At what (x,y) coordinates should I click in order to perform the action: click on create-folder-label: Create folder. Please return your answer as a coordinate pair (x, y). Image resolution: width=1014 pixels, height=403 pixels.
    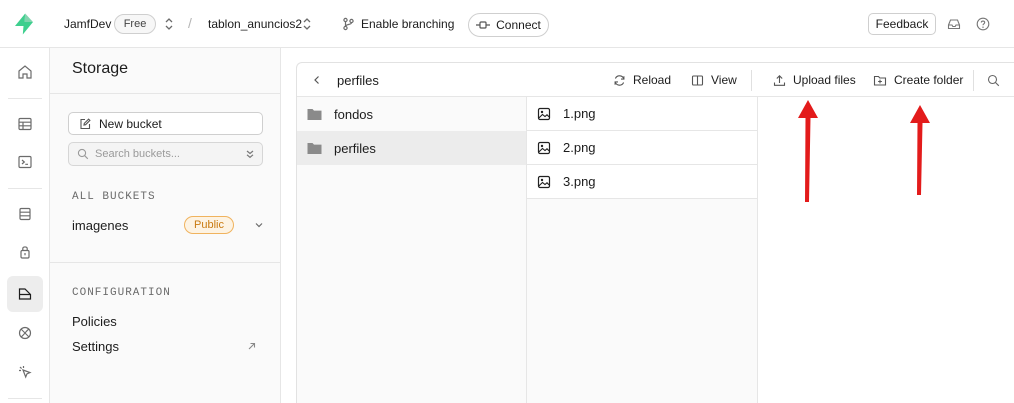
    Looking at the image, I should click on (929, 80).